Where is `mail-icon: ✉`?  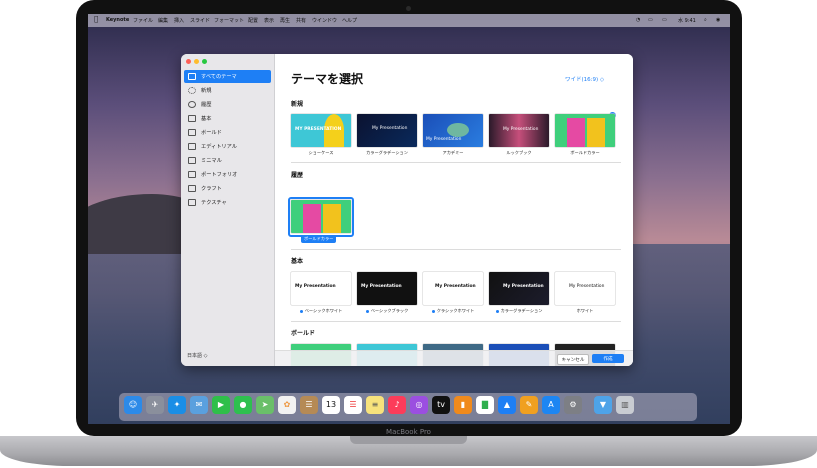 mail-icon: ✉ is located at coordinates (199, 405).